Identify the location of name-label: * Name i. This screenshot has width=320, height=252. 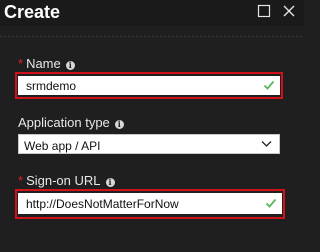
(46, 64).